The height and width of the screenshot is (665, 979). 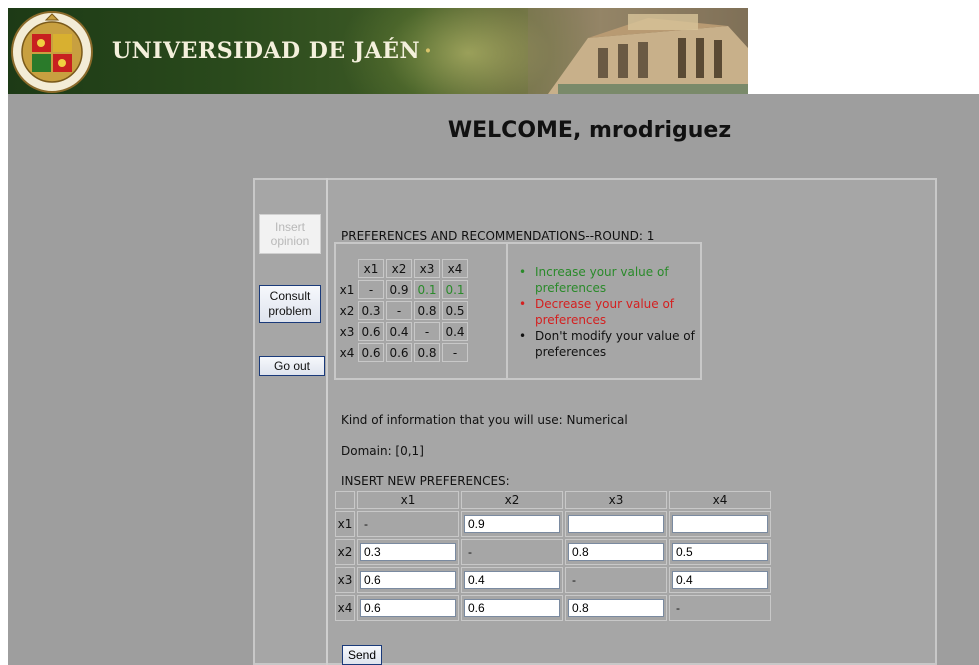 I want to click on table-row: x4 -, so click(x=553, y=608).